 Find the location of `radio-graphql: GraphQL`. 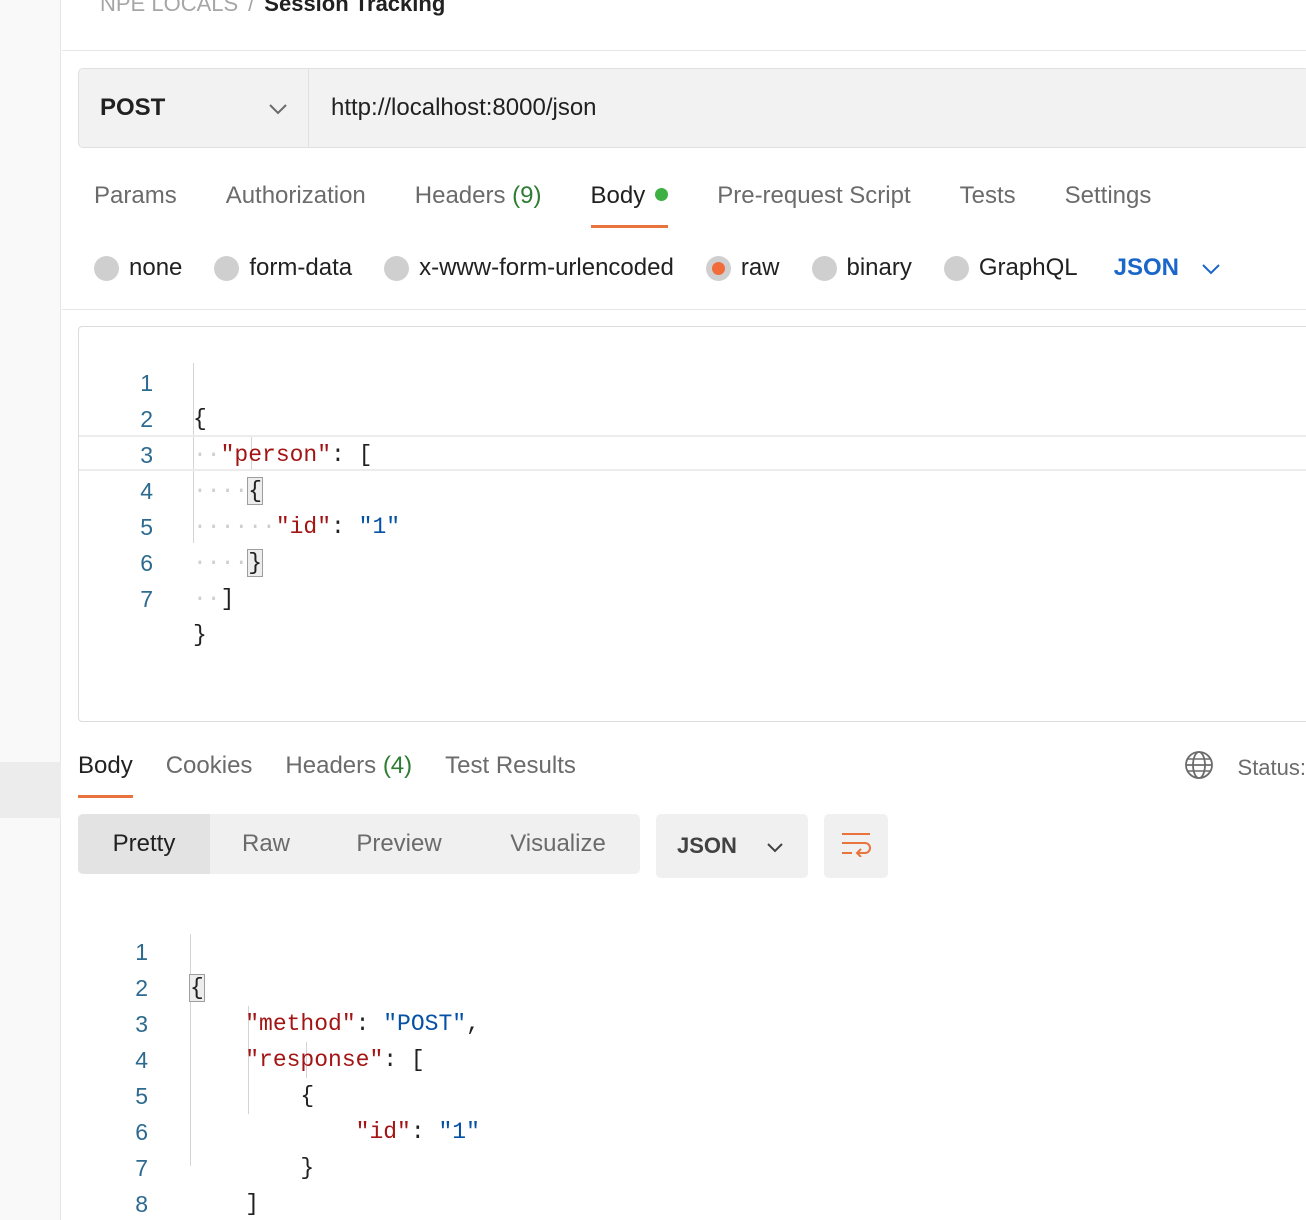

radio-graphql: GraphQL is located at coordinates (1010, 268).